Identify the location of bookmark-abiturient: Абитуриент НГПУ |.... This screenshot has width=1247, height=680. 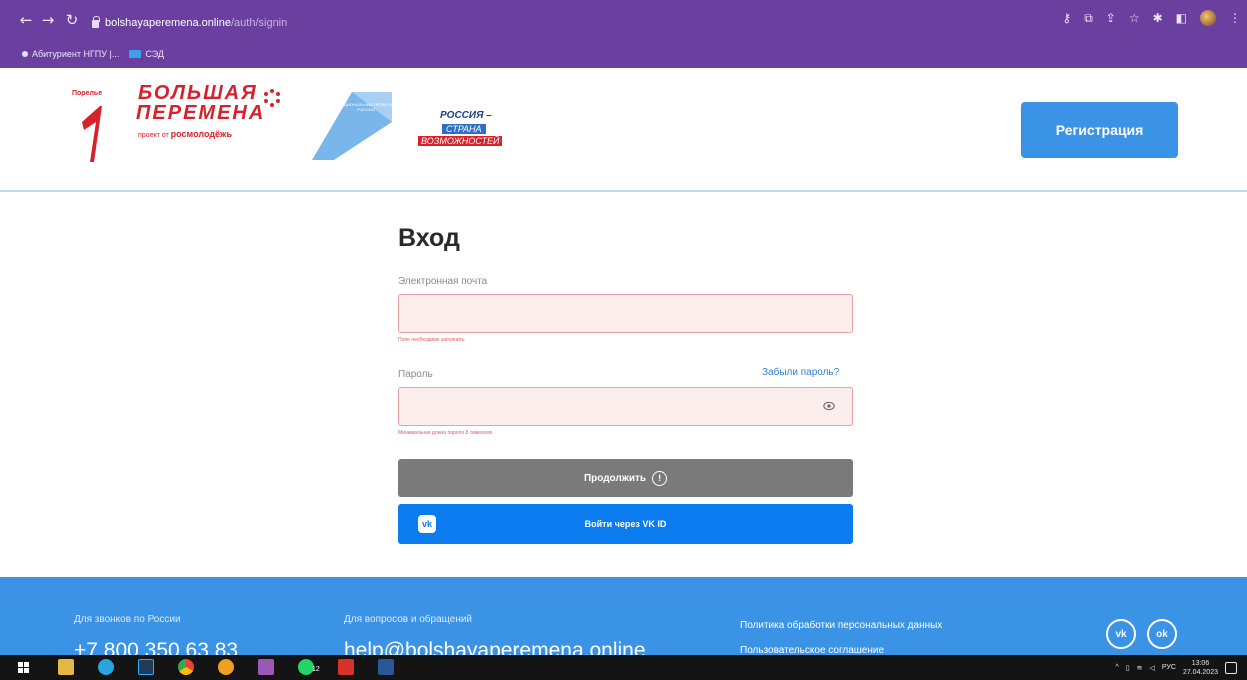
(70, 54).